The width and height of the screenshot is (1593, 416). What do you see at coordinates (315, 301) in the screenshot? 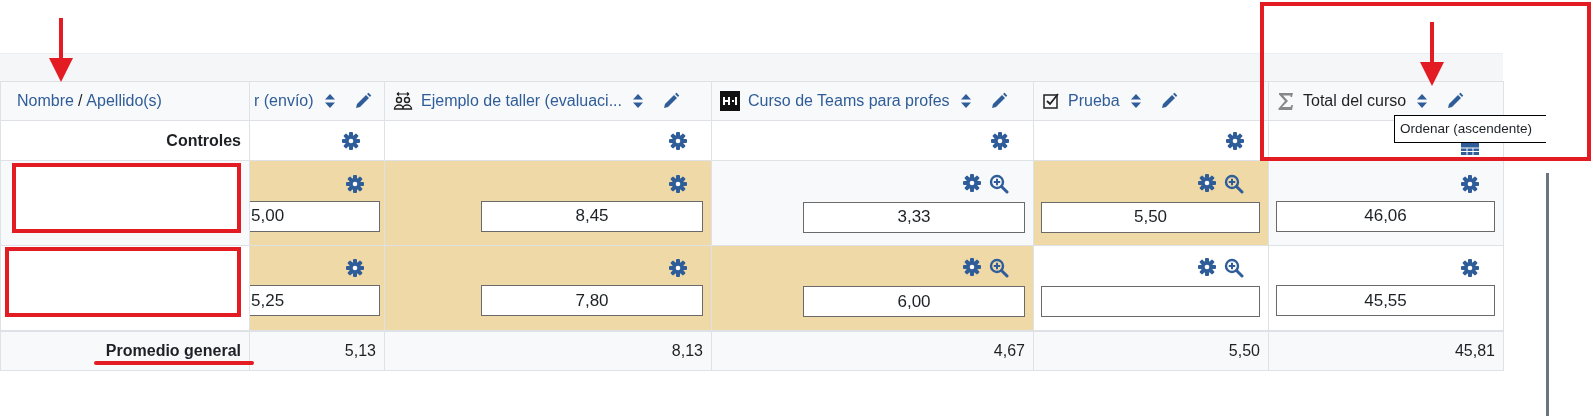
I see `grade-field: 5,25` at bounding box center [315, 301].